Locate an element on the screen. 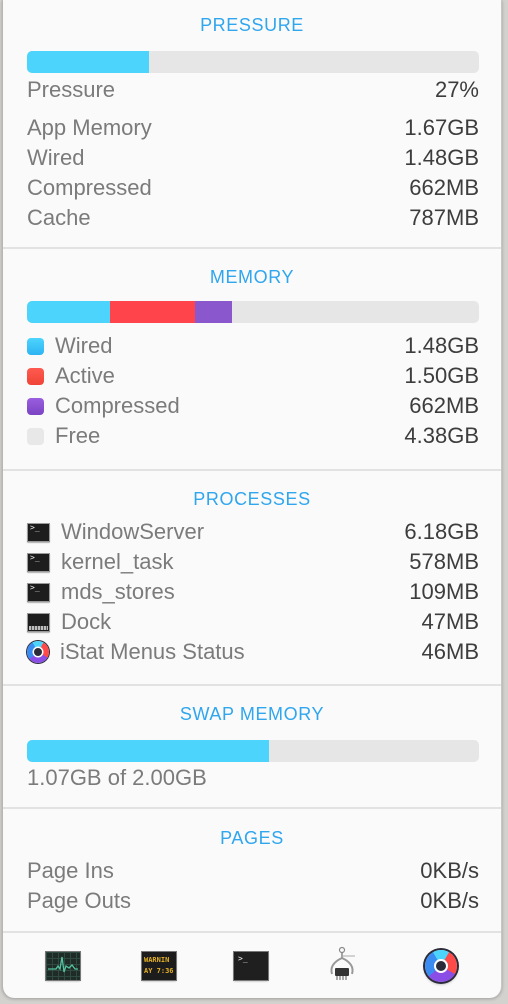  pages-section: PAGES Page Ins 0KB/s Page Outs 0KB/s is located at coordinates (252, 871).